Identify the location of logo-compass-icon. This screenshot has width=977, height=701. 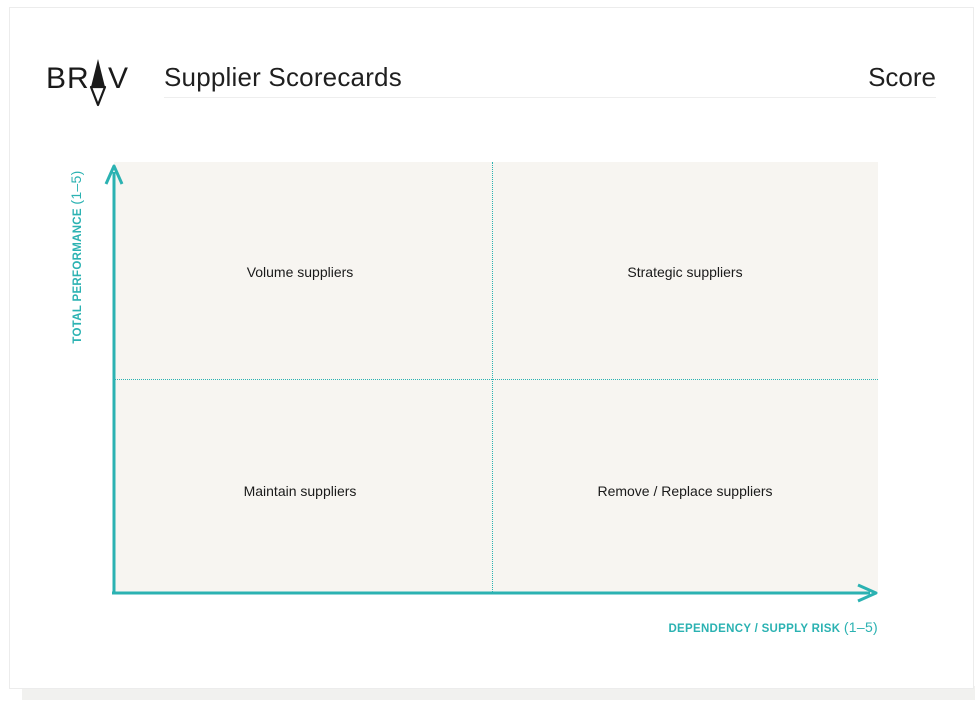
(98, 83).